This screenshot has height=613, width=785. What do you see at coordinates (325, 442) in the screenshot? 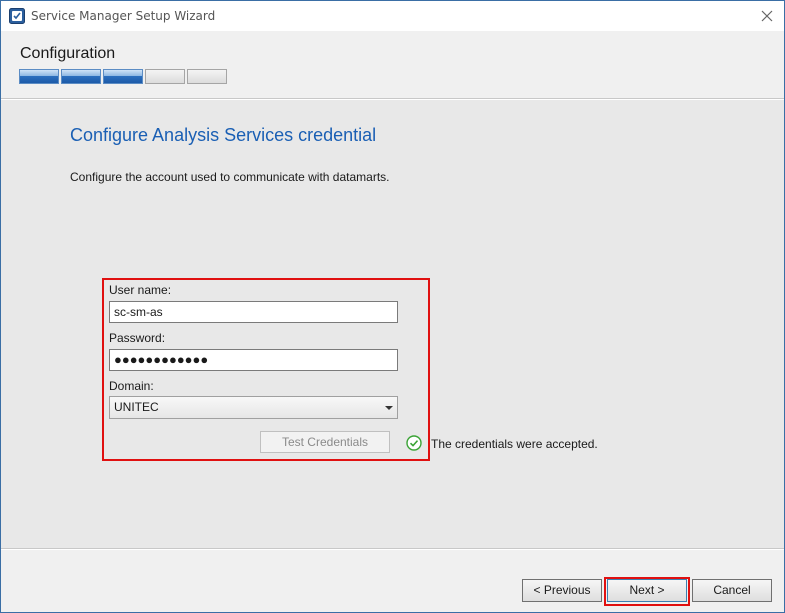
I see `test-credentials-button: Test Credentials` at bounding box center [325, 442].